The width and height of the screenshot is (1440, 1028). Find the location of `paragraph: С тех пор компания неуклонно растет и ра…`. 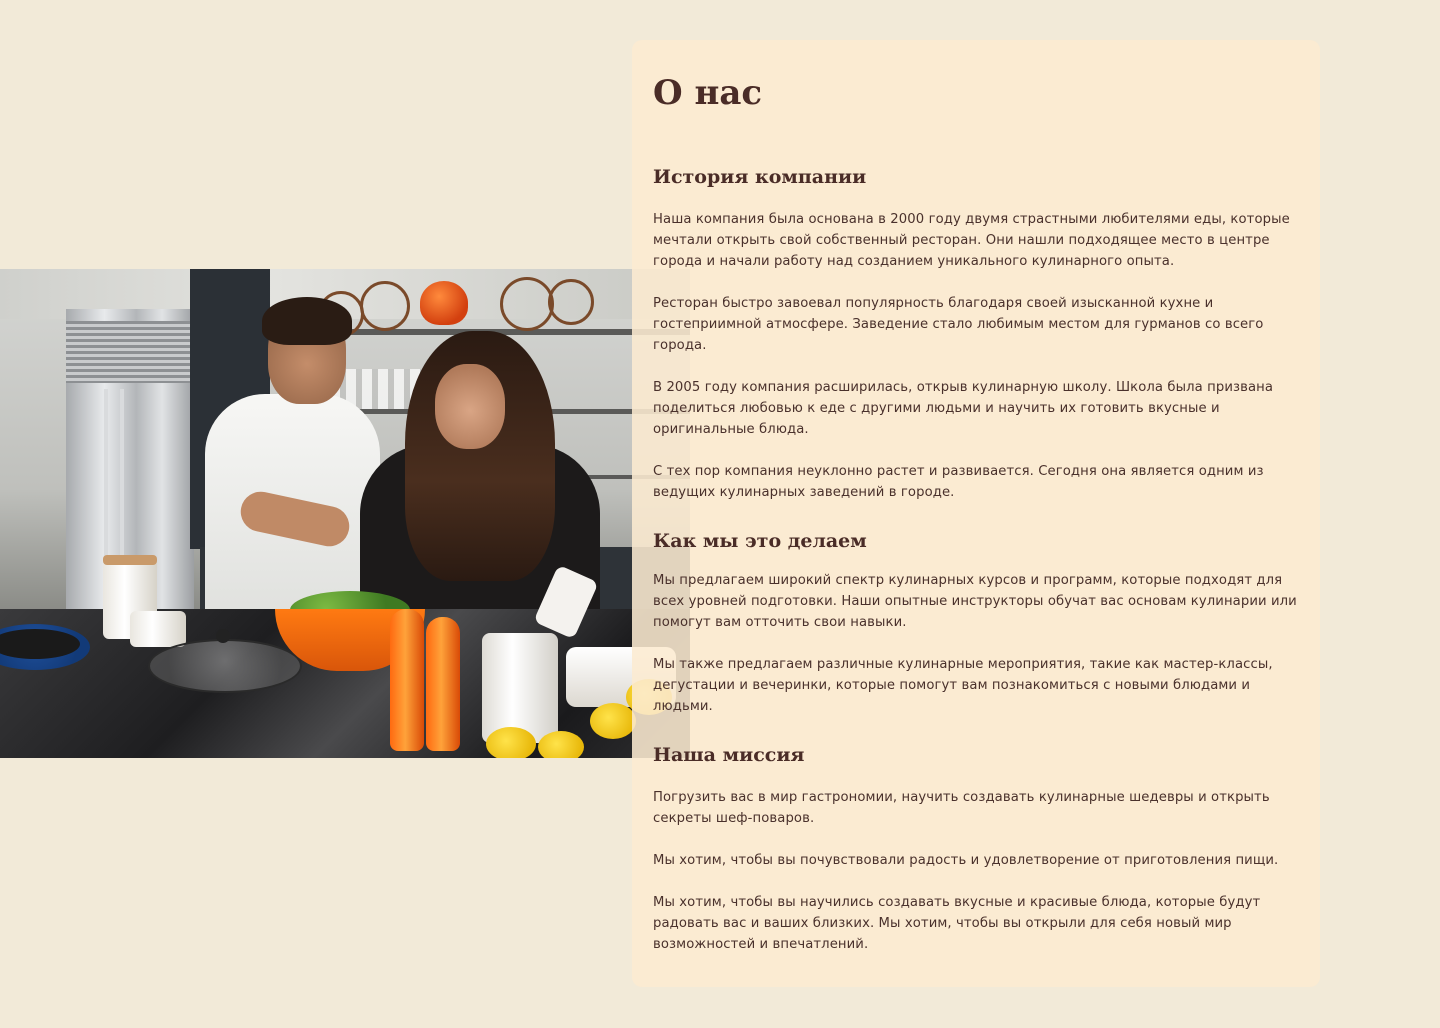

paragraph: С тех пор компания неуклонно растет и ра… is located at coordinates (958, 482).